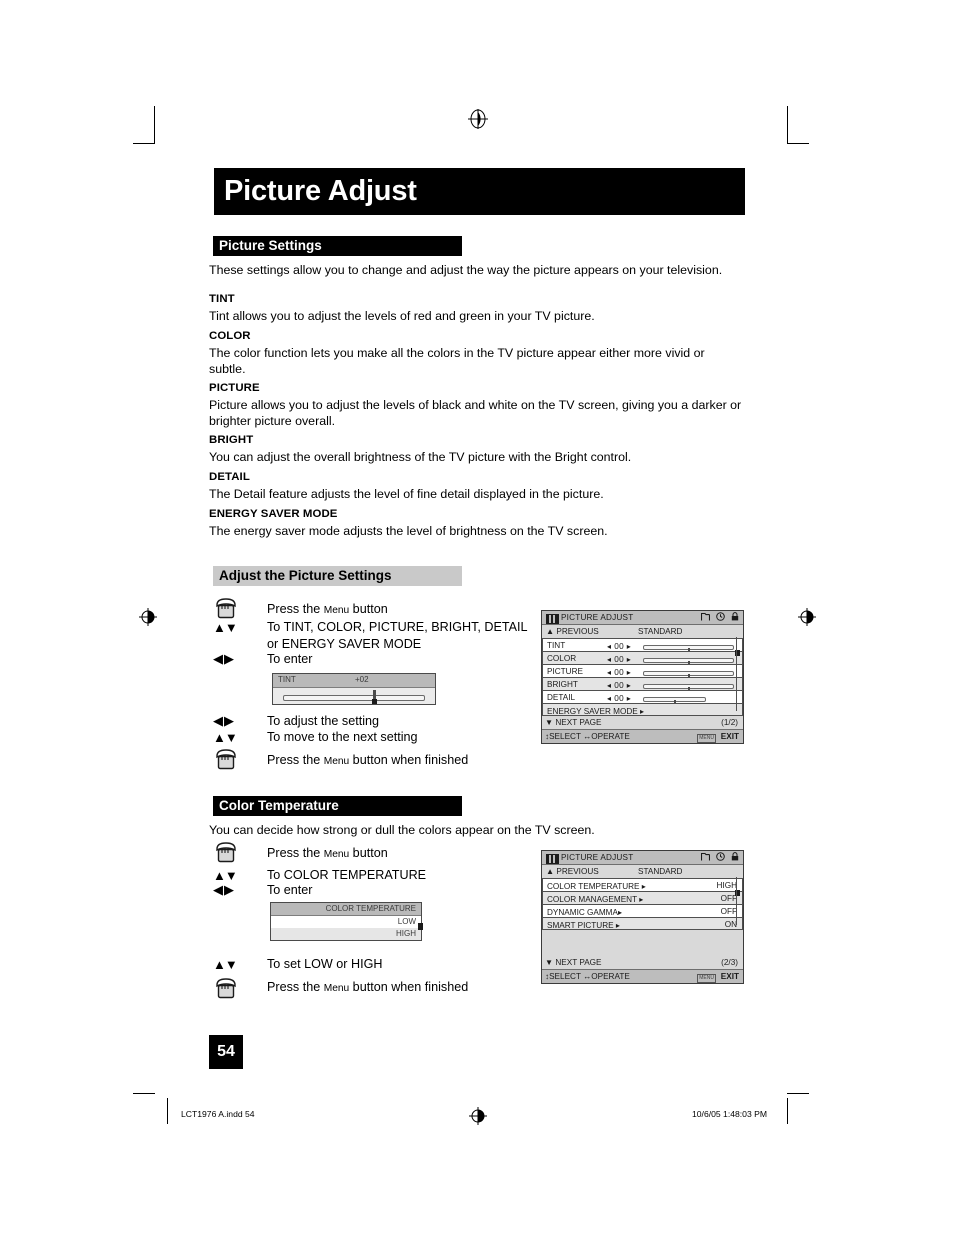  I want to click on step-text-line2: or ENERGY SAVER MODE, so click(344, 643).